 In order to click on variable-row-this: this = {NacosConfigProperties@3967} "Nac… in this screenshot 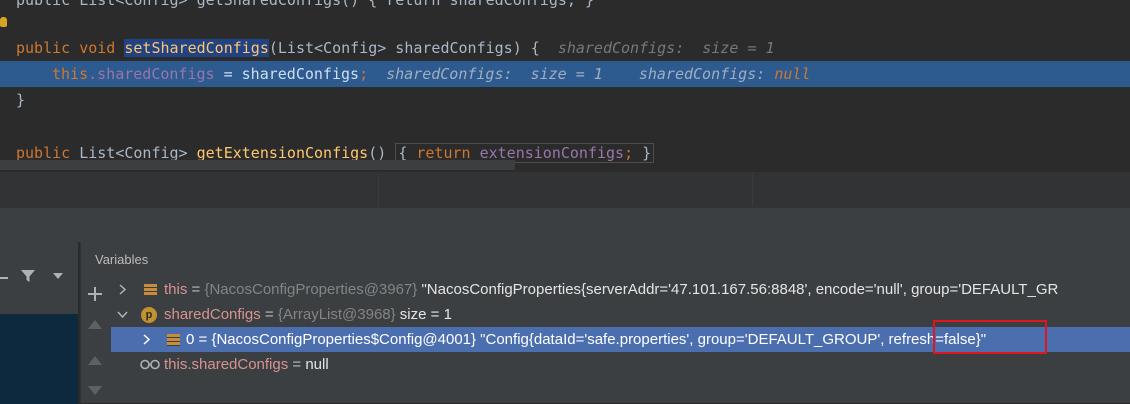, I will do `click(620, 289)`.